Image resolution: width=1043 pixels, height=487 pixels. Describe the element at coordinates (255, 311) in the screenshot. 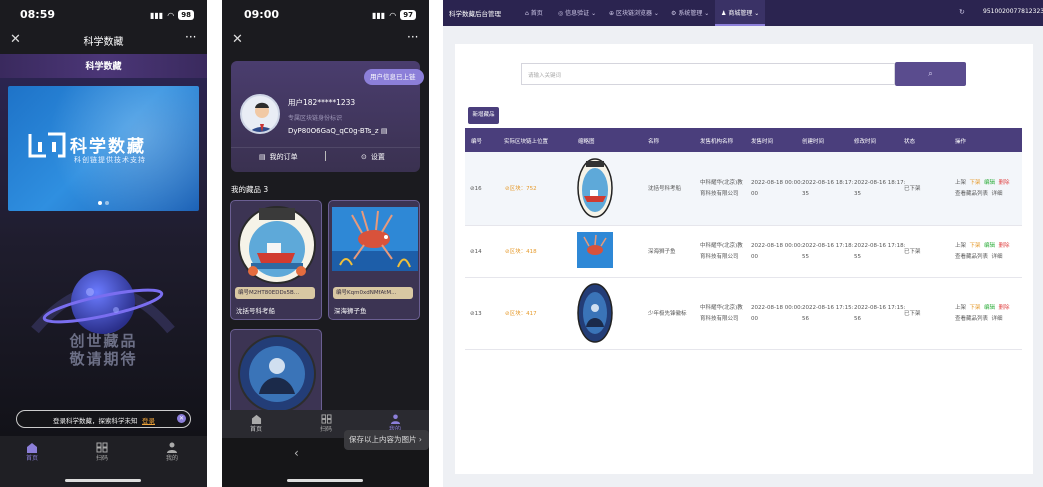

I see `item-name: 沈括号科考船` at that location.